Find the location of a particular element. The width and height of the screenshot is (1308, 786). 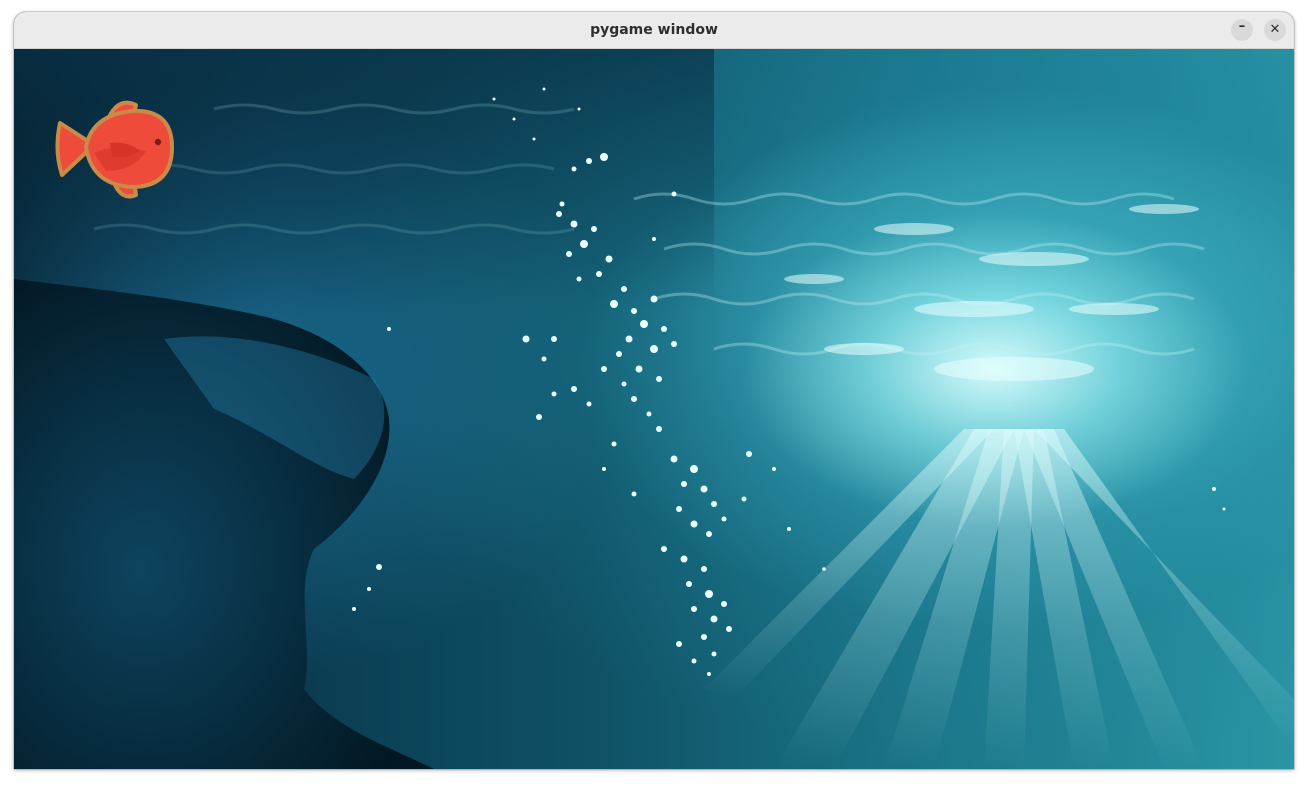

title-bar: pygame window – ✕ is located at coordinates (654, 30).